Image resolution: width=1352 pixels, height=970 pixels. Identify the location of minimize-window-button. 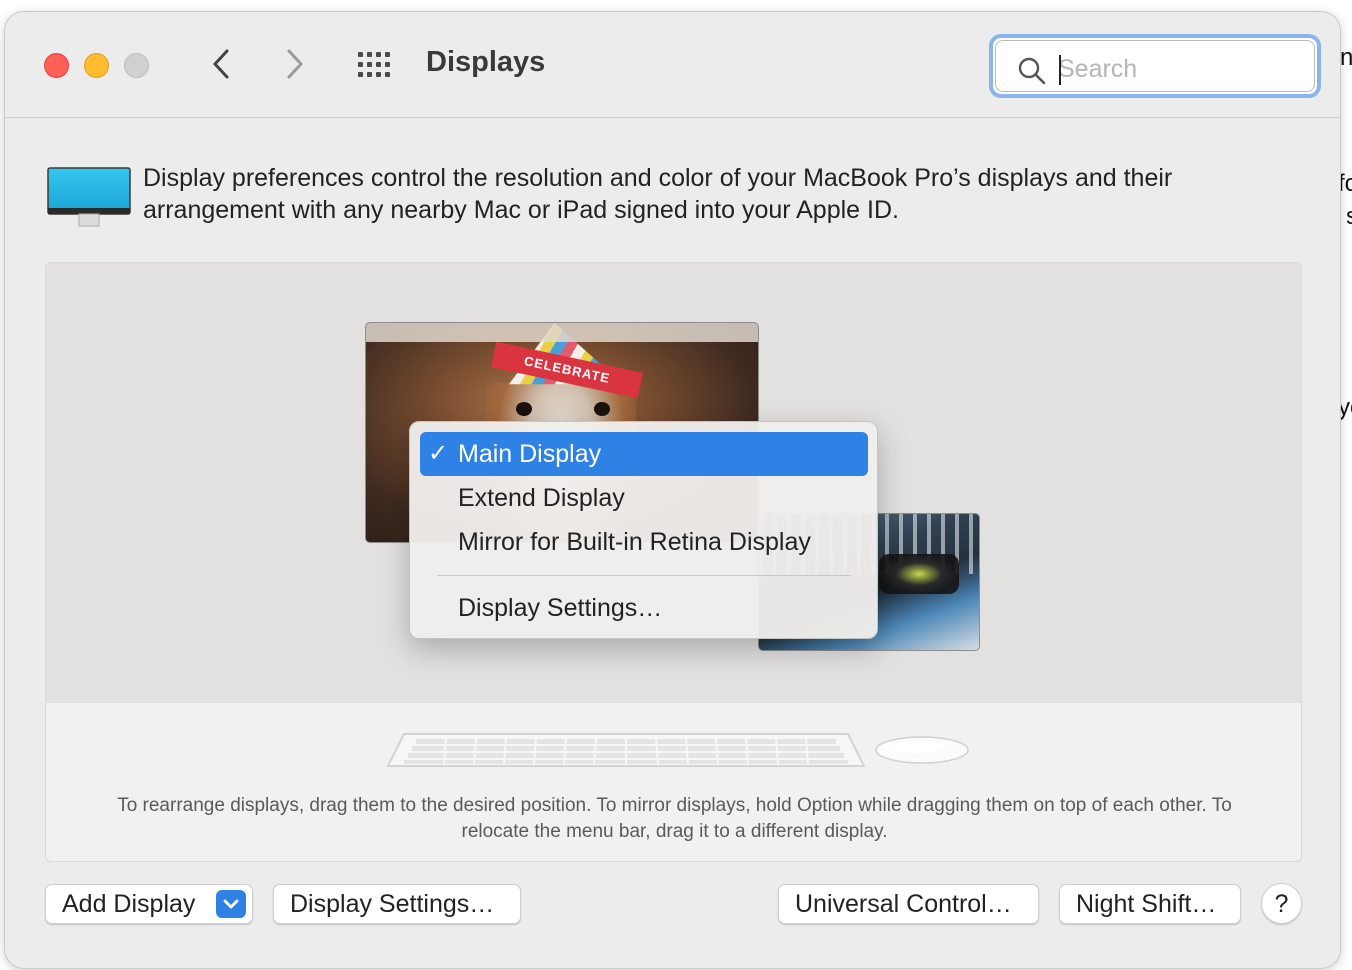
(96, 65).